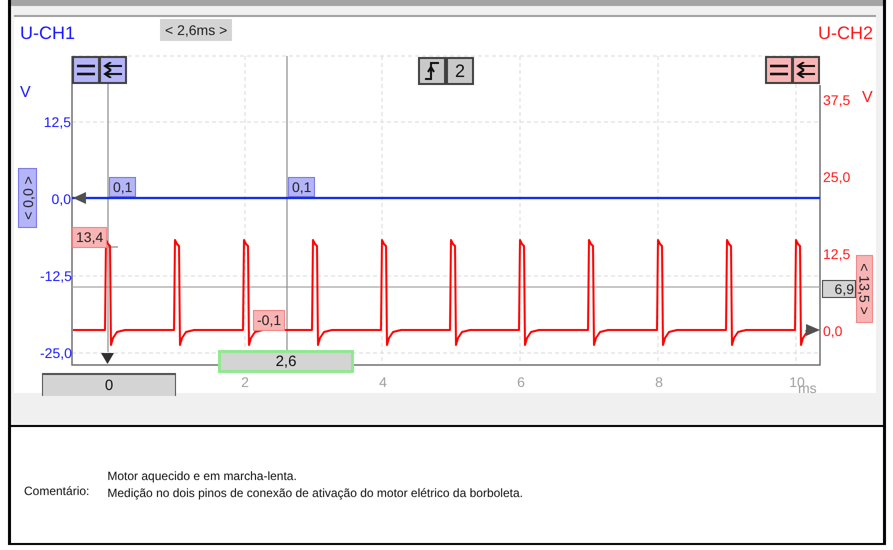  I want to click on axis-label: 37,5, so click(836, 100).